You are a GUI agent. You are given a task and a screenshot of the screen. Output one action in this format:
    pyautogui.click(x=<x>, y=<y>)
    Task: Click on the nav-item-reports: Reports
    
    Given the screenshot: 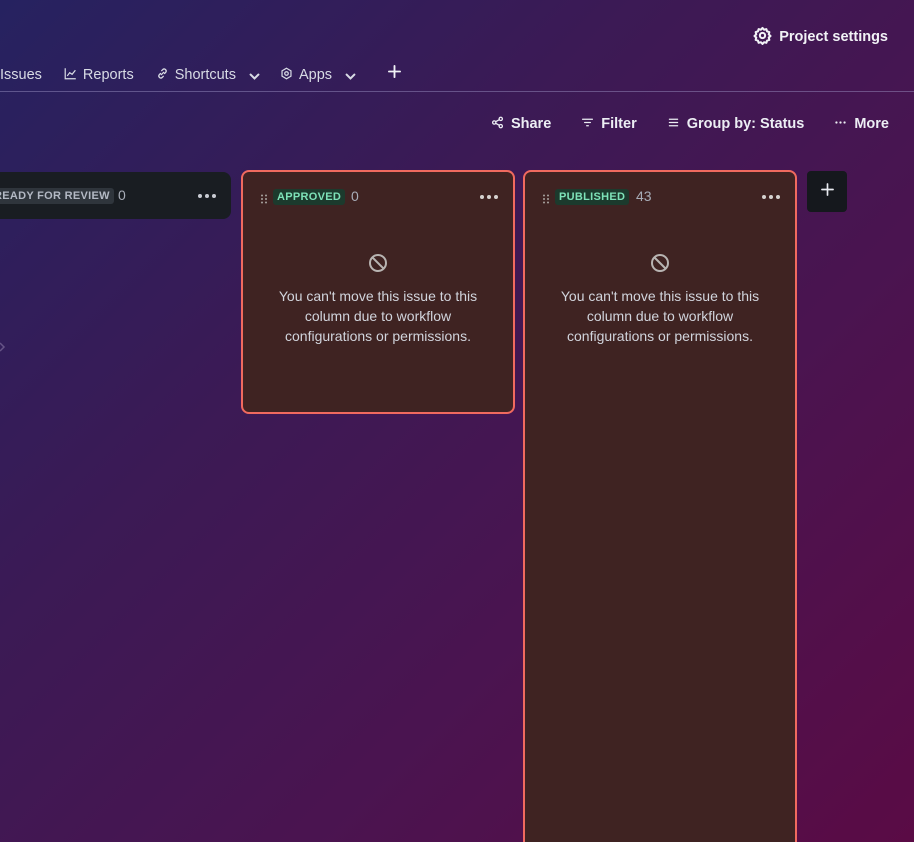 What is the action you would take?
    pyautogui.click(x=99, y=75)
    